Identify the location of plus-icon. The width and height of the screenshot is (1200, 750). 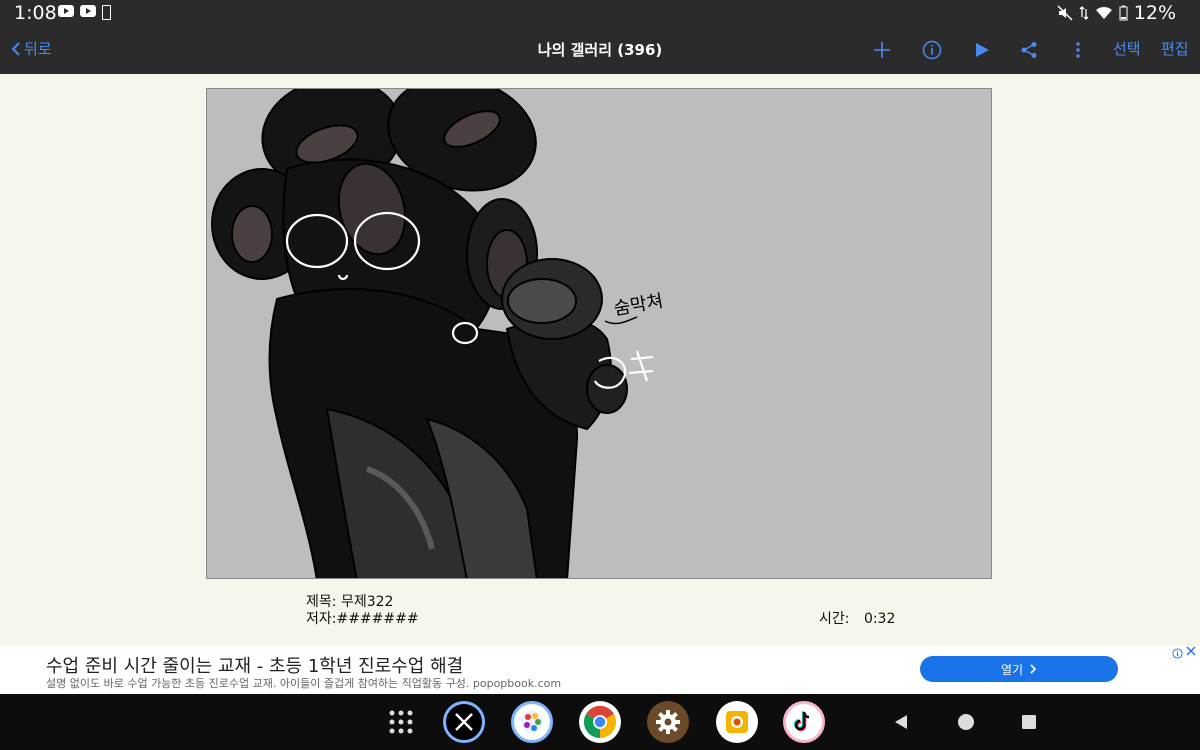
(882, 50).